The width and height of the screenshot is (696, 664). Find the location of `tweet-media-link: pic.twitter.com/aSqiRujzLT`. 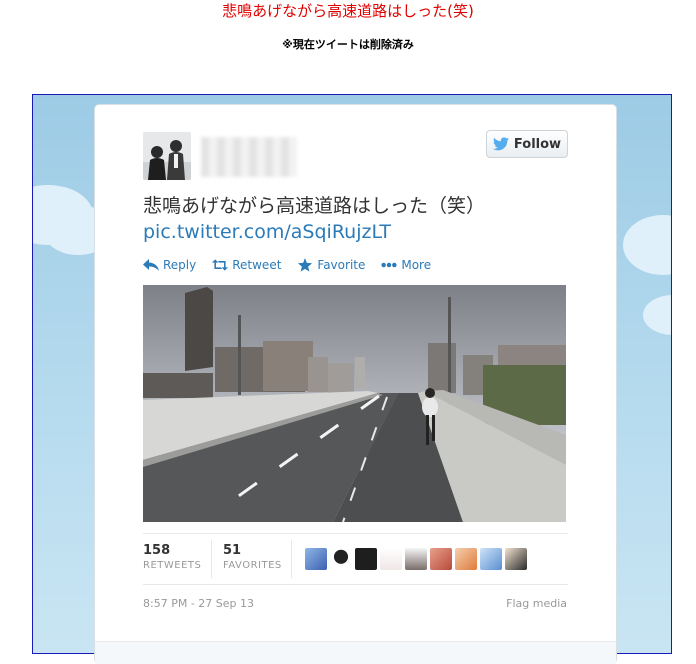

tweet-media-link: pic.twitter.com/aSqiRujzLT is located at coordinates (267, 232).